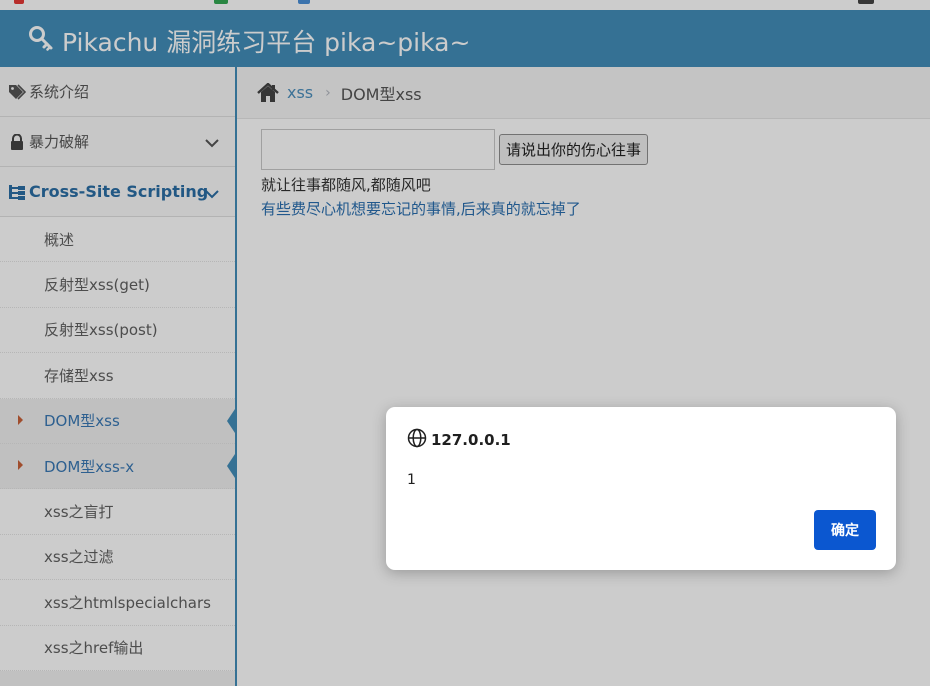 Image resolution: width=930 pixels, height=686 pixels. What do you see at coordinates (419, 440) in the screenshot?
I see `globe-icon` at bounding box center [419, 440].